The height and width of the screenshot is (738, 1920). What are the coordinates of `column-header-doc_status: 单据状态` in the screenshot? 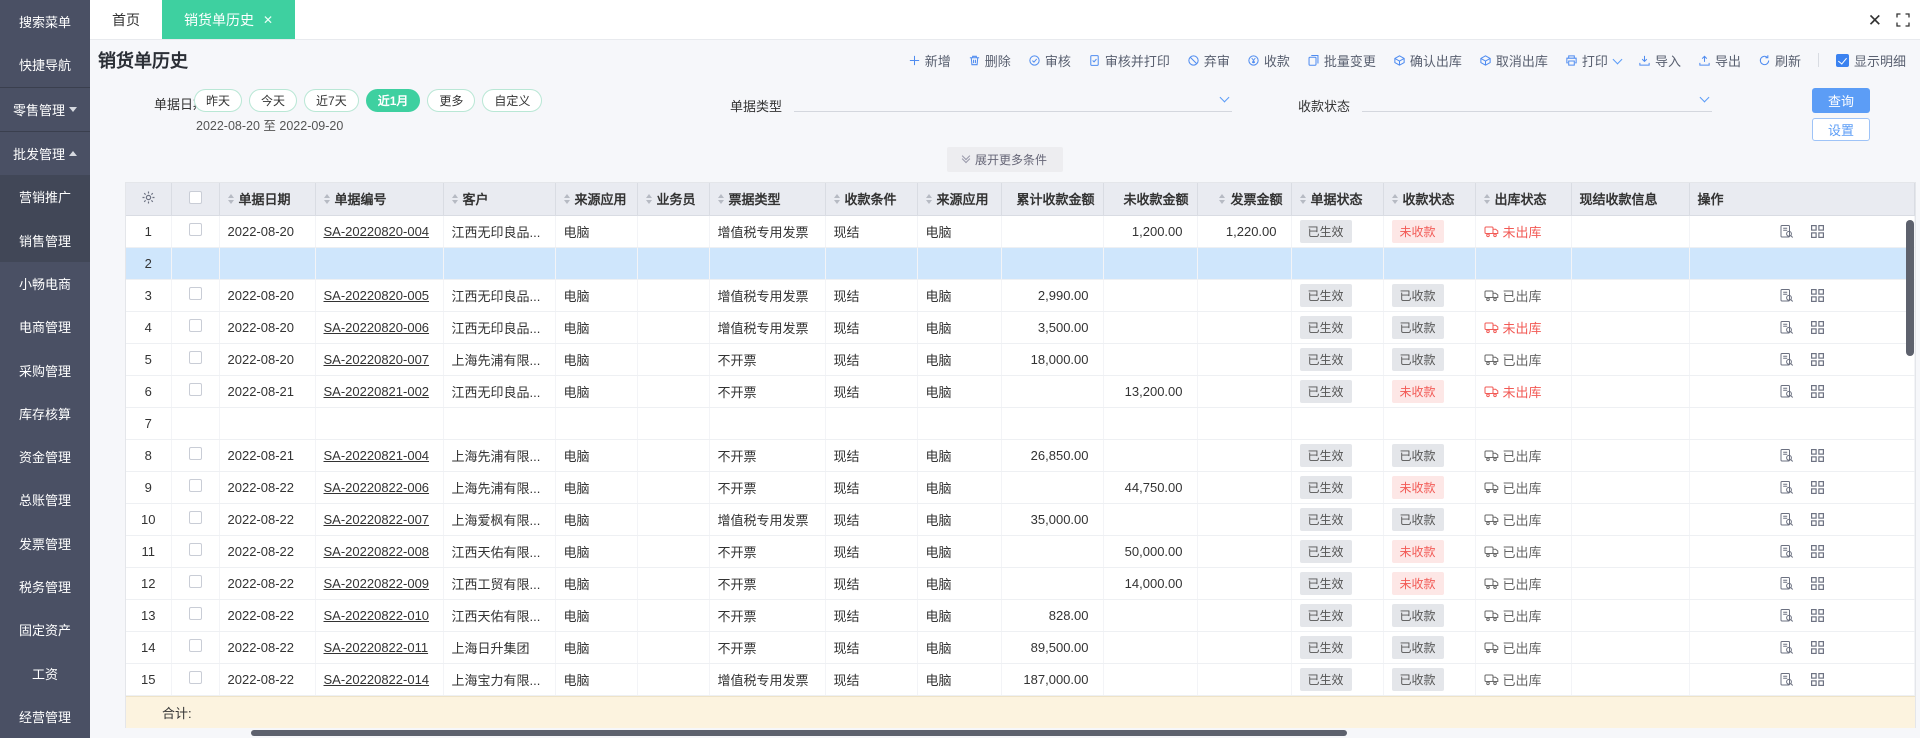 It's located at (1337, 199).